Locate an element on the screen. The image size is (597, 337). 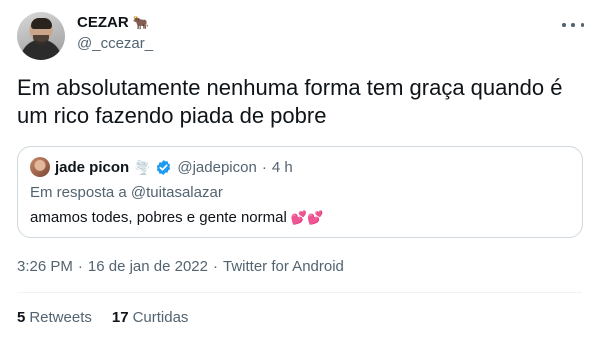
author-name: CEZAR is located at coordinates (103, 22).